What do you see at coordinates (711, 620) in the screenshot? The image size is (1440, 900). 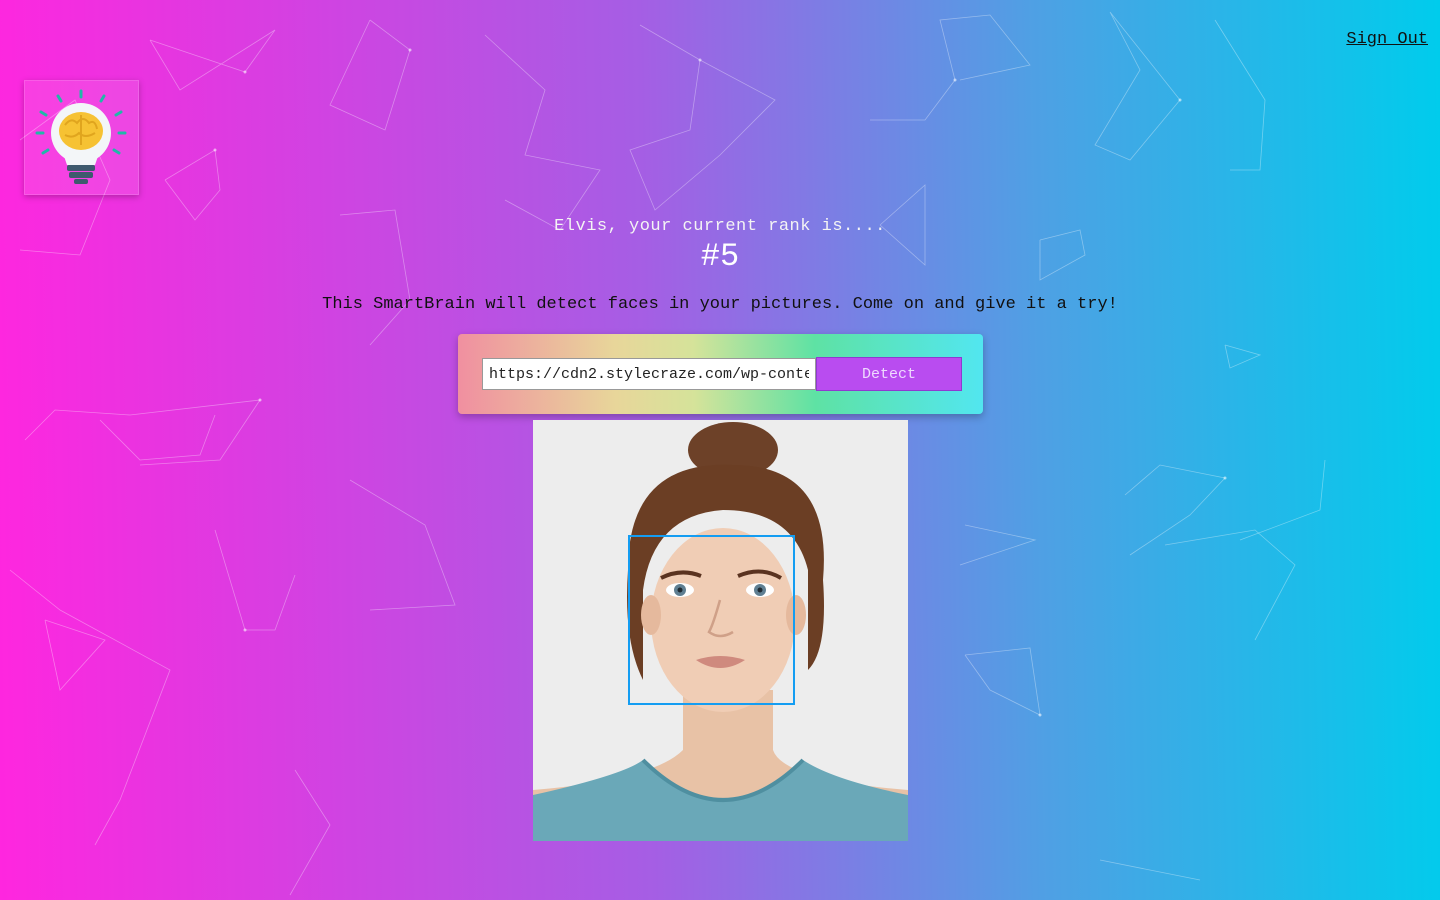 I see `face-bounding-box` at bounding box center [711, 620].